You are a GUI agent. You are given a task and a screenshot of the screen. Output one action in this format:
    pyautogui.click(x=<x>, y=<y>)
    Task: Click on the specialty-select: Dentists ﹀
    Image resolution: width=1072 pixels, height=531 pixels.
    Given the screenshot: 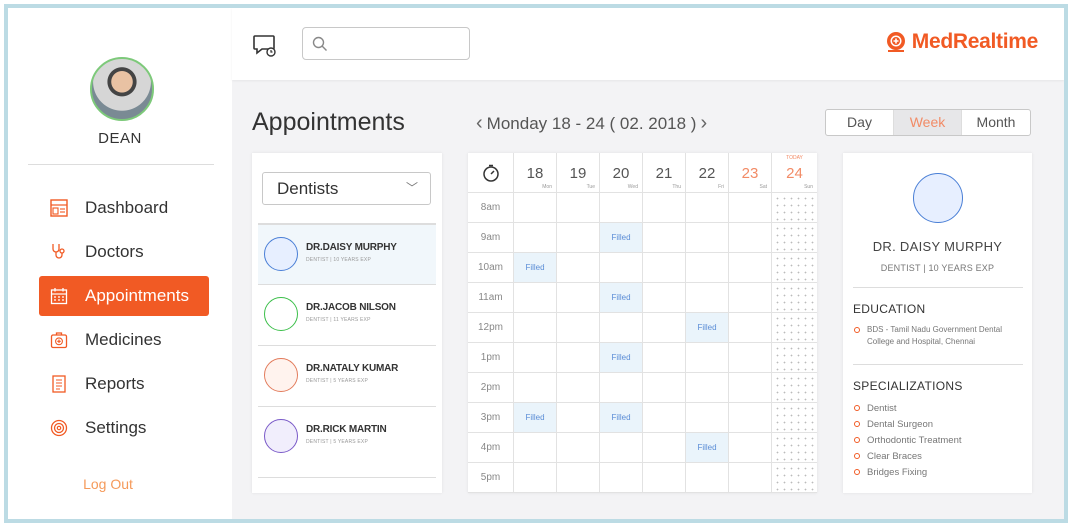 What is the action you would take?
    pyautogui.click(x=346, y=188)
    